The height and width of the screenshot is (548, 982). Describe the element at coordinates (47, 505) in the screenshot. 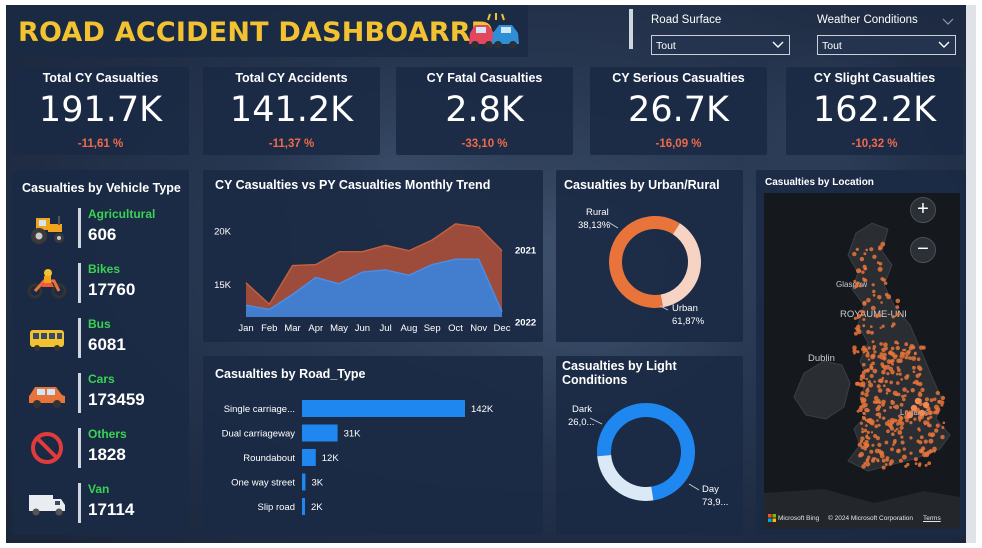

I see `van-icon` at that location.